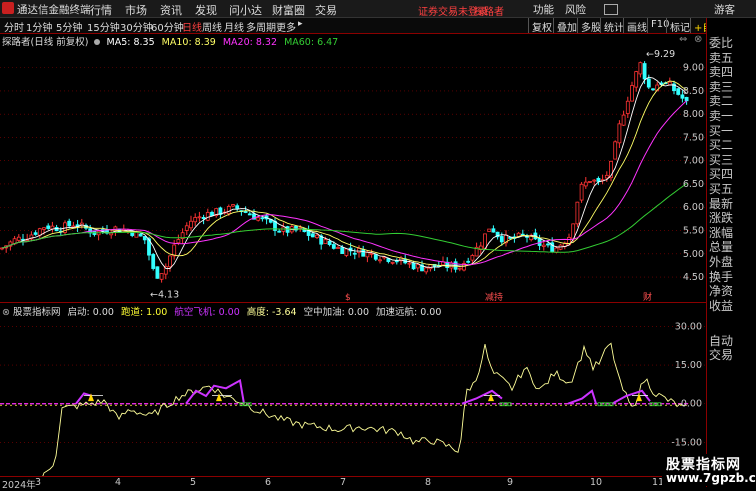 The width and height of the screenshot is (756, 491). What do you see at coordinates (693, 254) in the screenshot?
I see `price-tick-label: 5.00` at bounding box center [693, 254].